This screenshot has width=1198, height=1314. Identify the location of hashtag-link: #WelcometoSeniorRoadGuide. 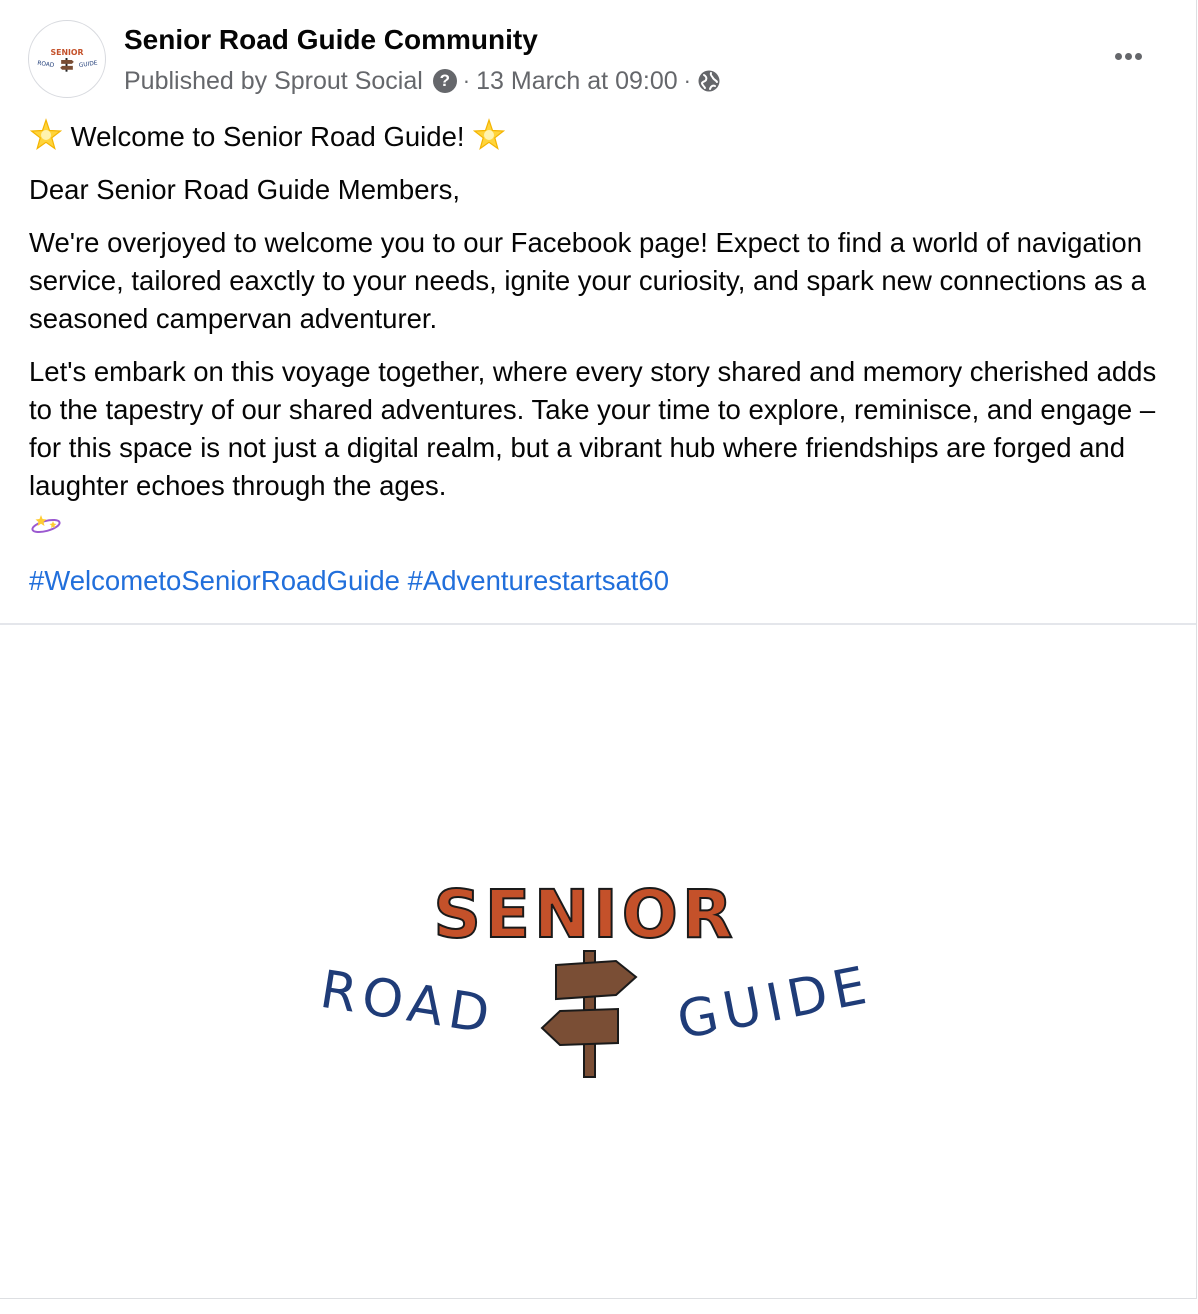
(214, 580).